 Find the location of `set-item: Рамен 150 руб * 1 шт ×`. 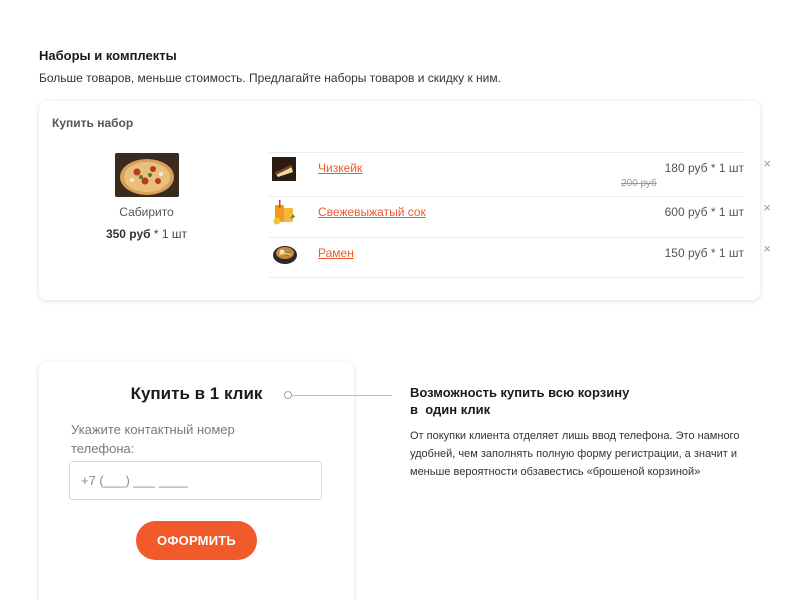

set-item: Рамен 150 руб * 1 шт × is located at coordinates (520, 257).